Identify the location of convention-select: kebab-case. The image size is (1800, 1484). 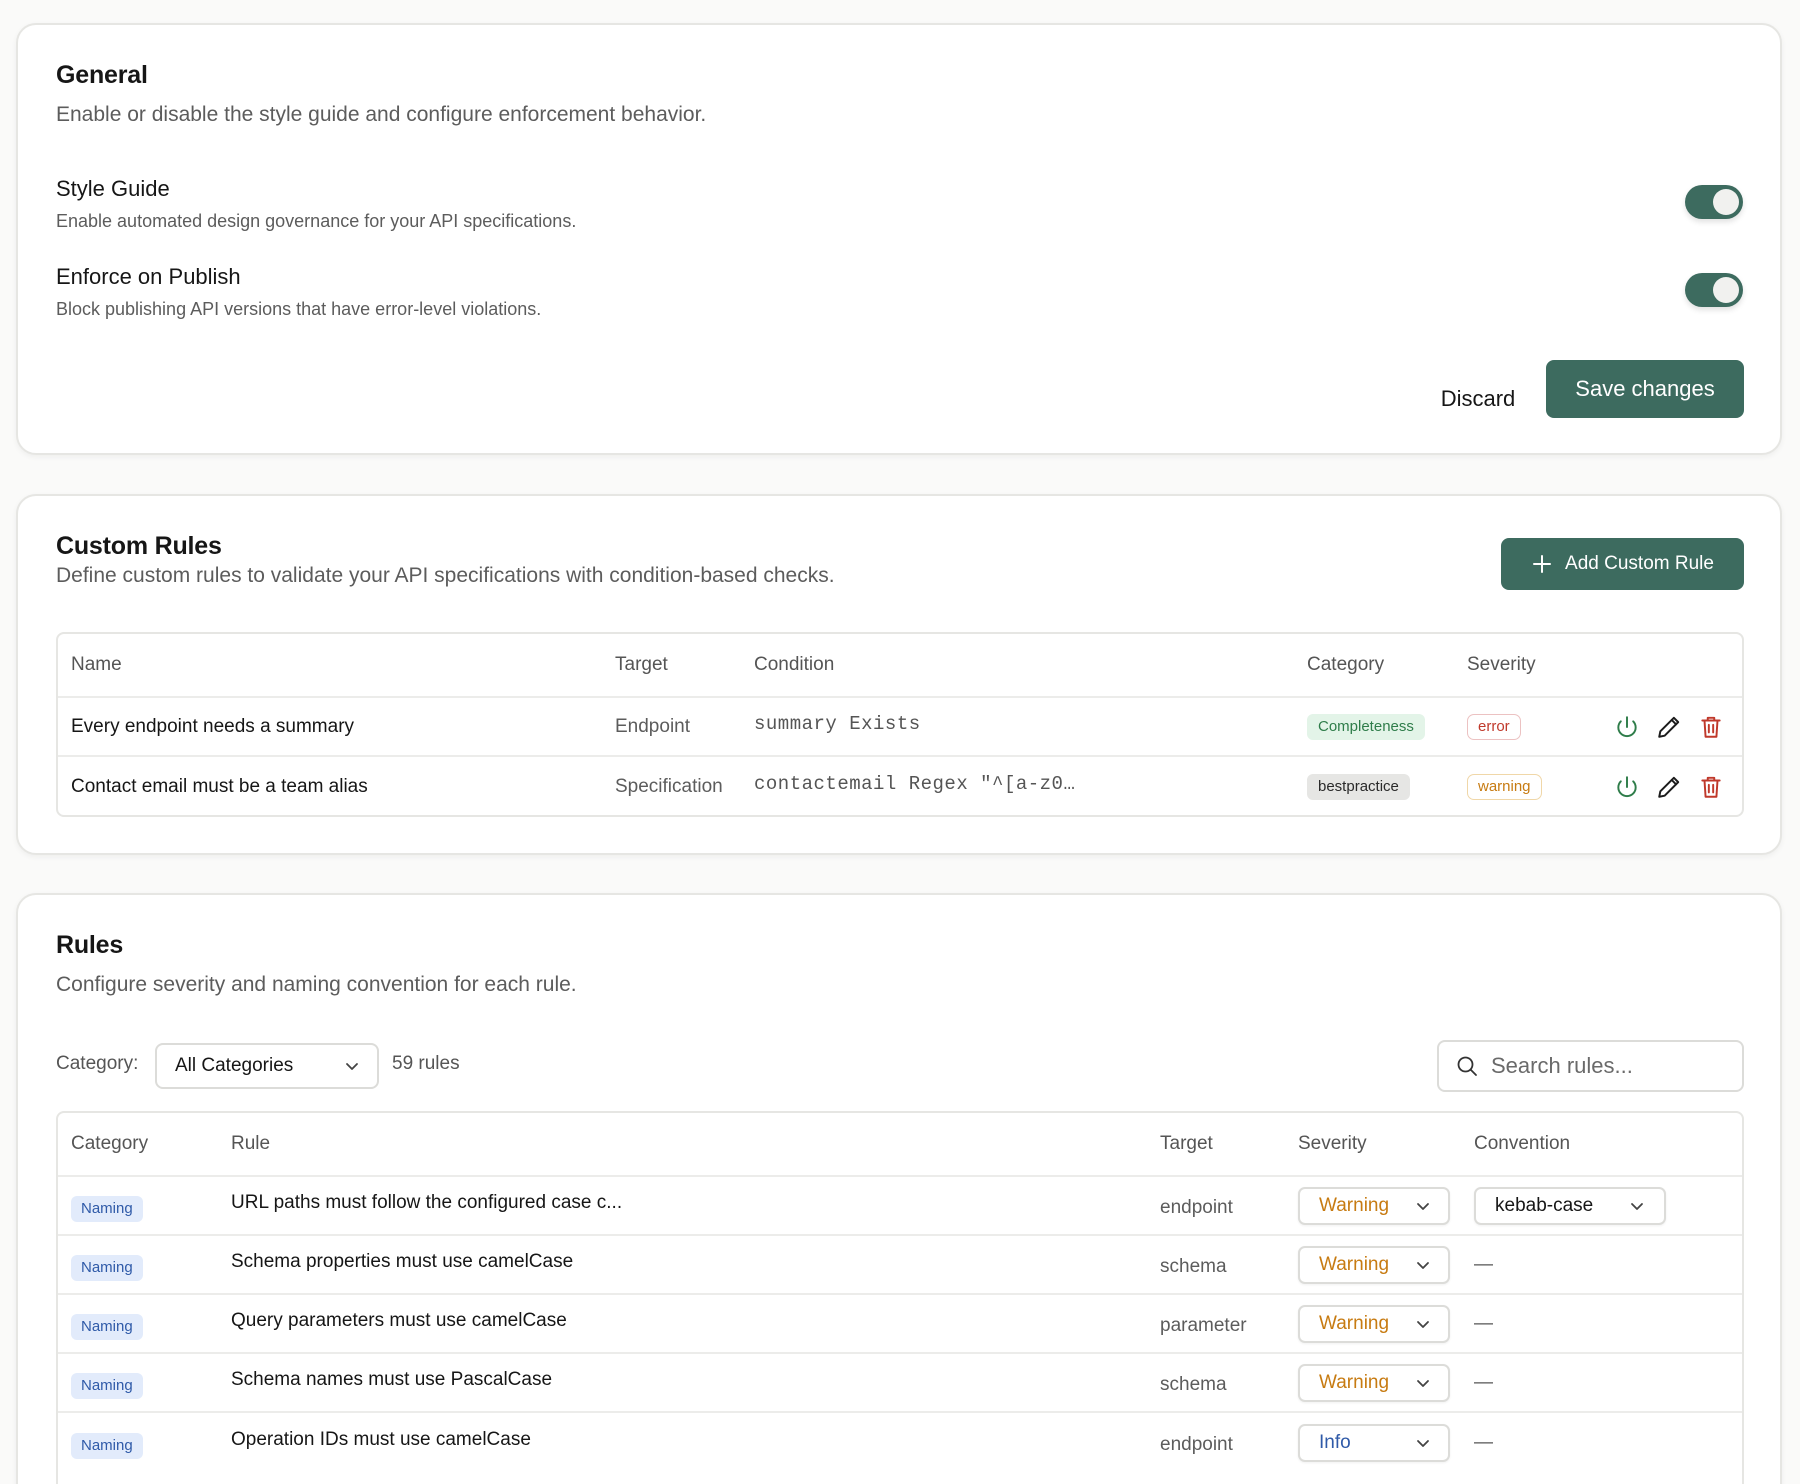
(1570, 1205).